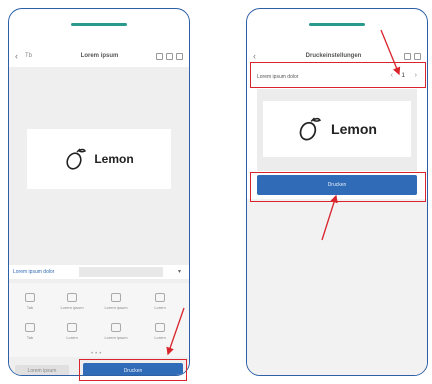  What do you see at coordinates (34, 56) in the screenshot?
I see `nav-sub-label: Tb` at bounding box center [34, 56].